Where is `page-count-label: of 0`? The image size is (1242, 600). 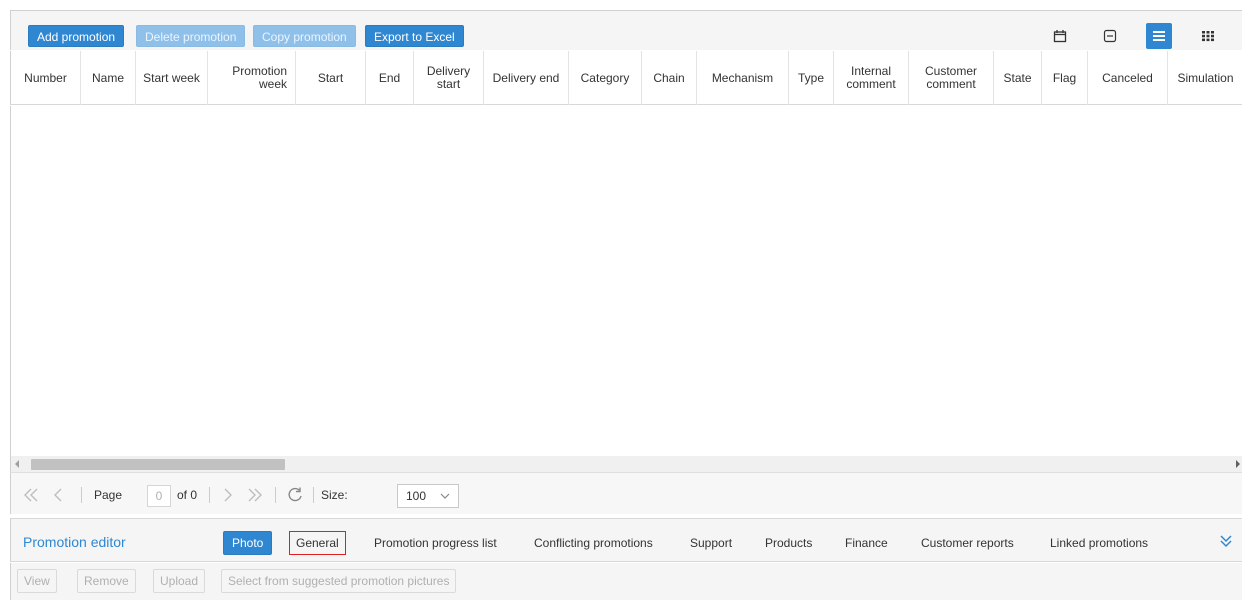 page-count-label: of 0 is located at coordinates (187, 495).